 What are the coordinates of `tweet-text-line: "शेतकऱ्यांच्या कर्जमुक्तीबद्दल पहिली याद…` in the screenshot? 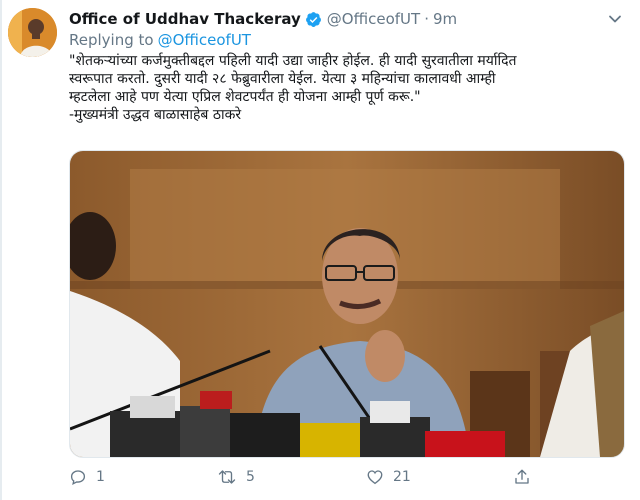 It's located at (293, 61).